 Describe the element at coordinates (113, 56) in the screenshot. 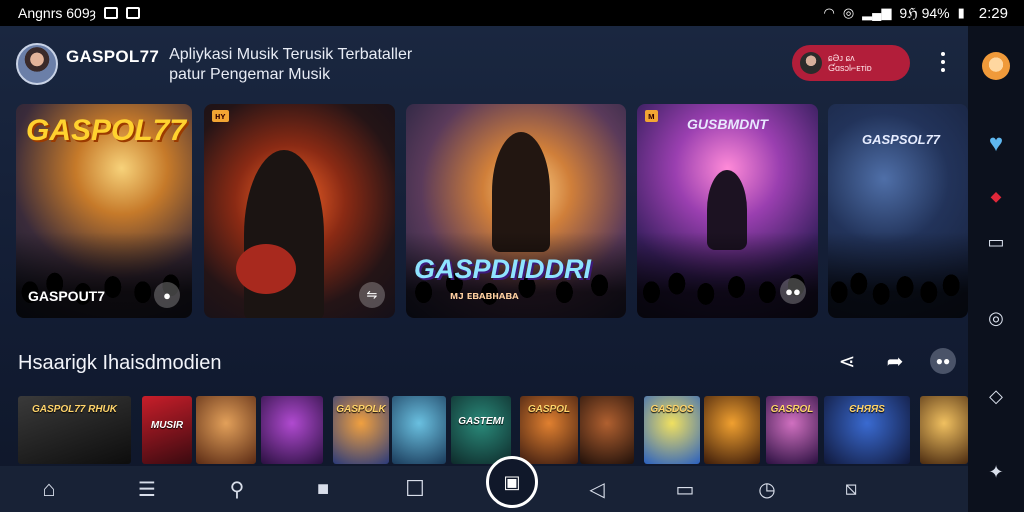

I see `brand-name: GASPOL77` at that location.